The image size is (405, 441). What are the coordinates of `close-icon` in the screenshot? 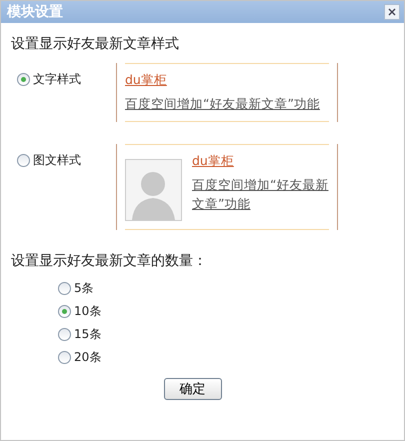 It's located at (392, 12).